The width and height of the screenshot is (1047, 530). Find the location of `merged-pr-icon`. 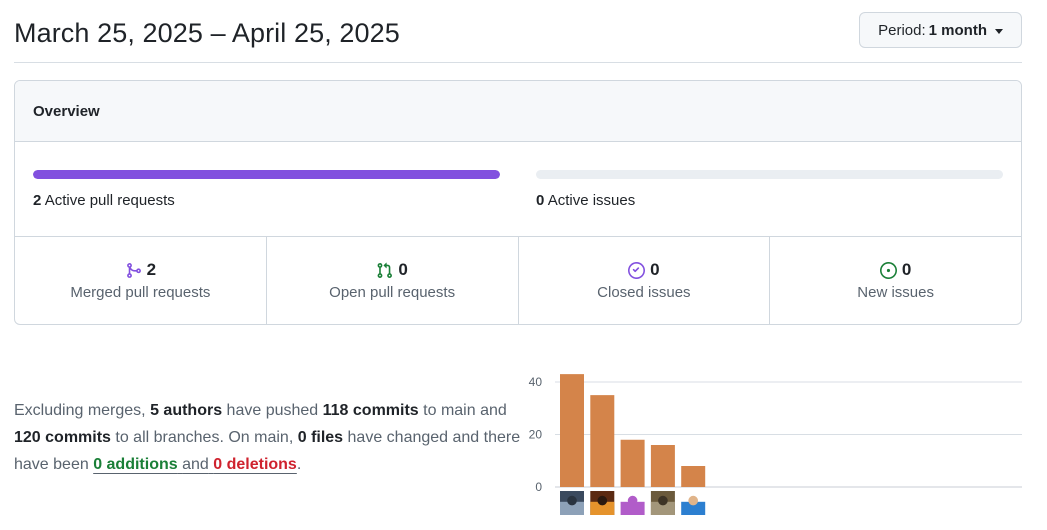

merged-pr-icon is located at coordinates (133, 270).